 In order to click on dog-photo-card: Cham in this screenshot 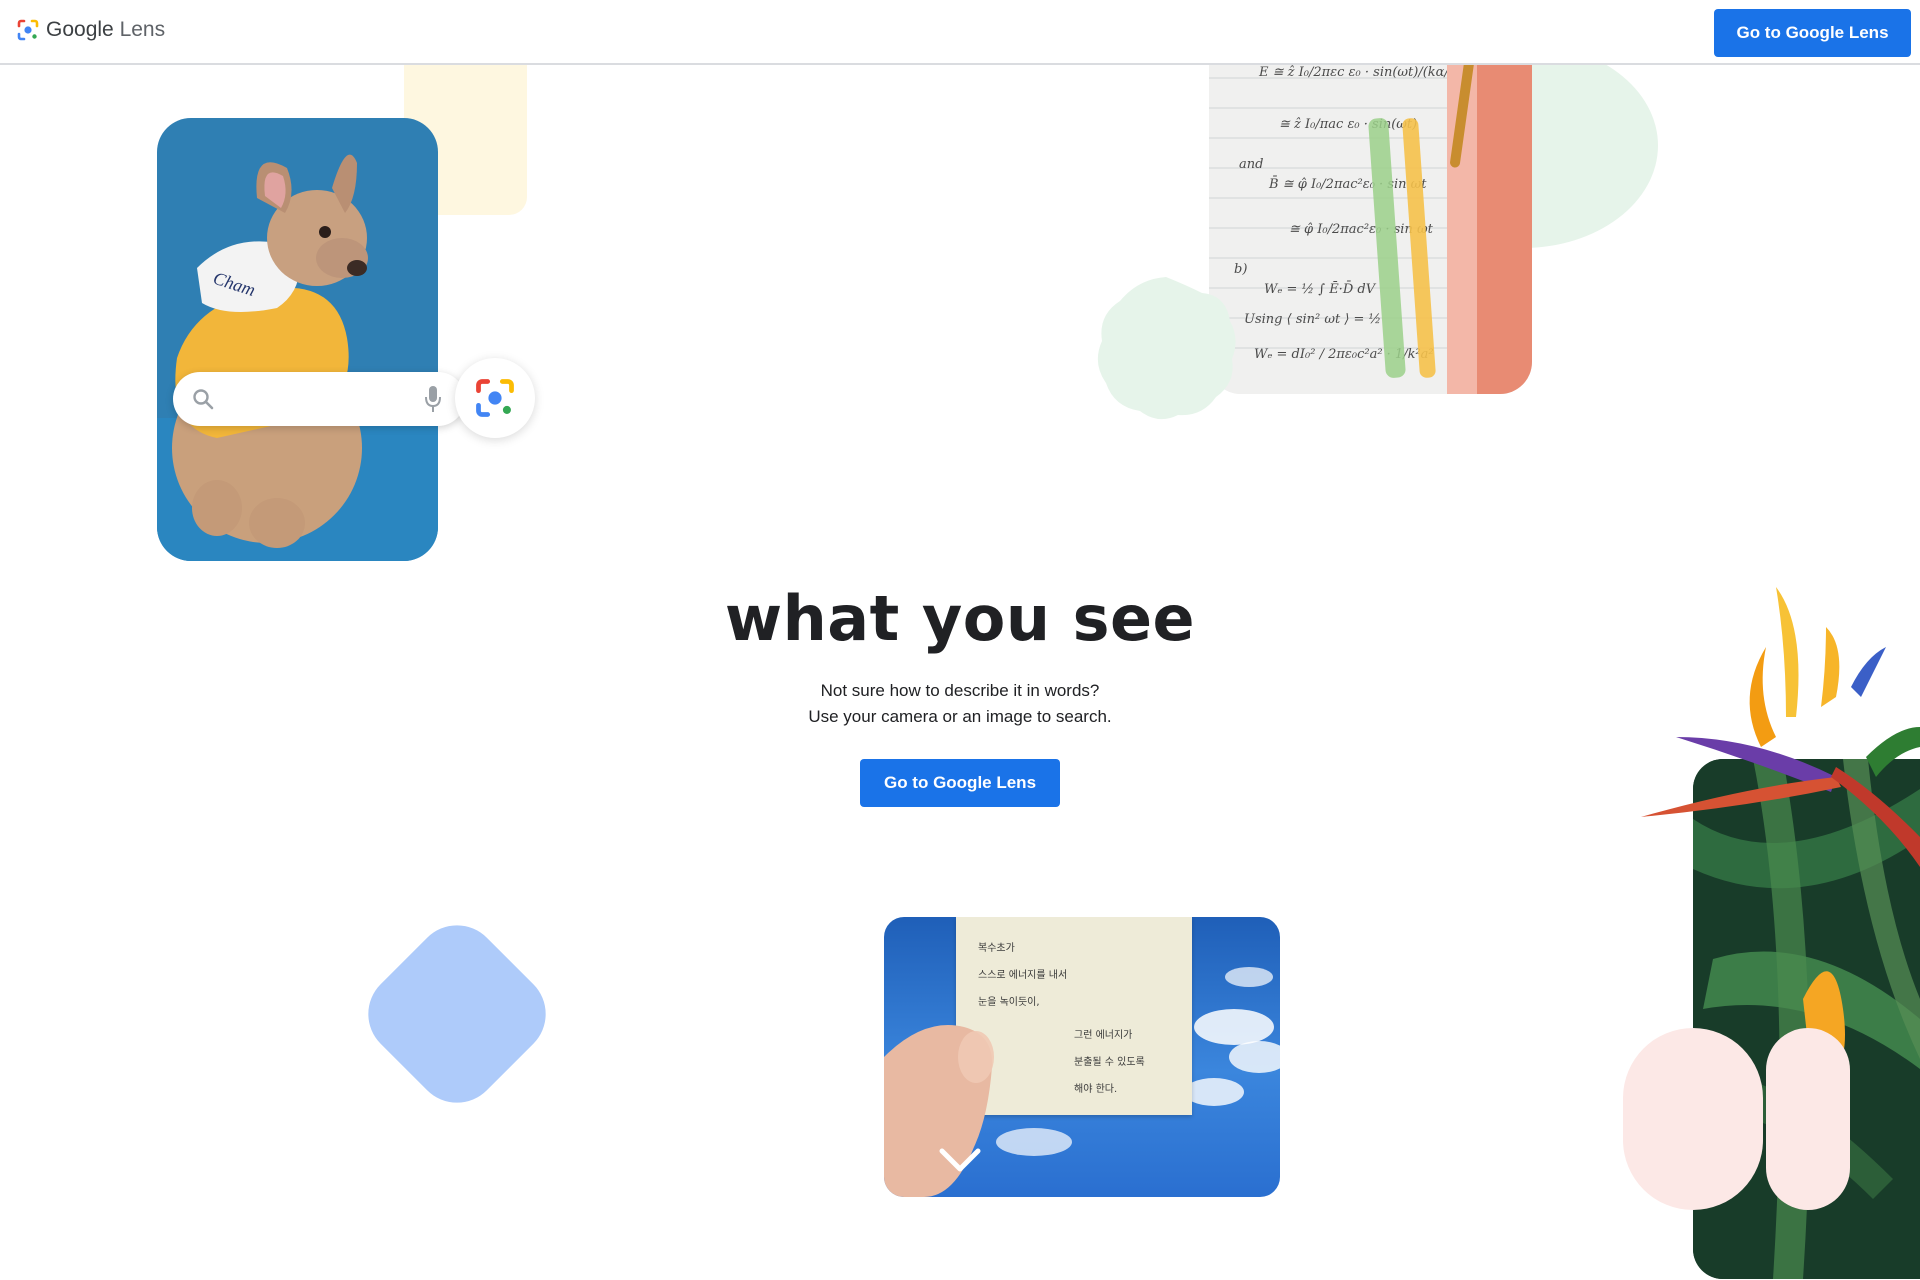, I will do `click(297, 339)`.